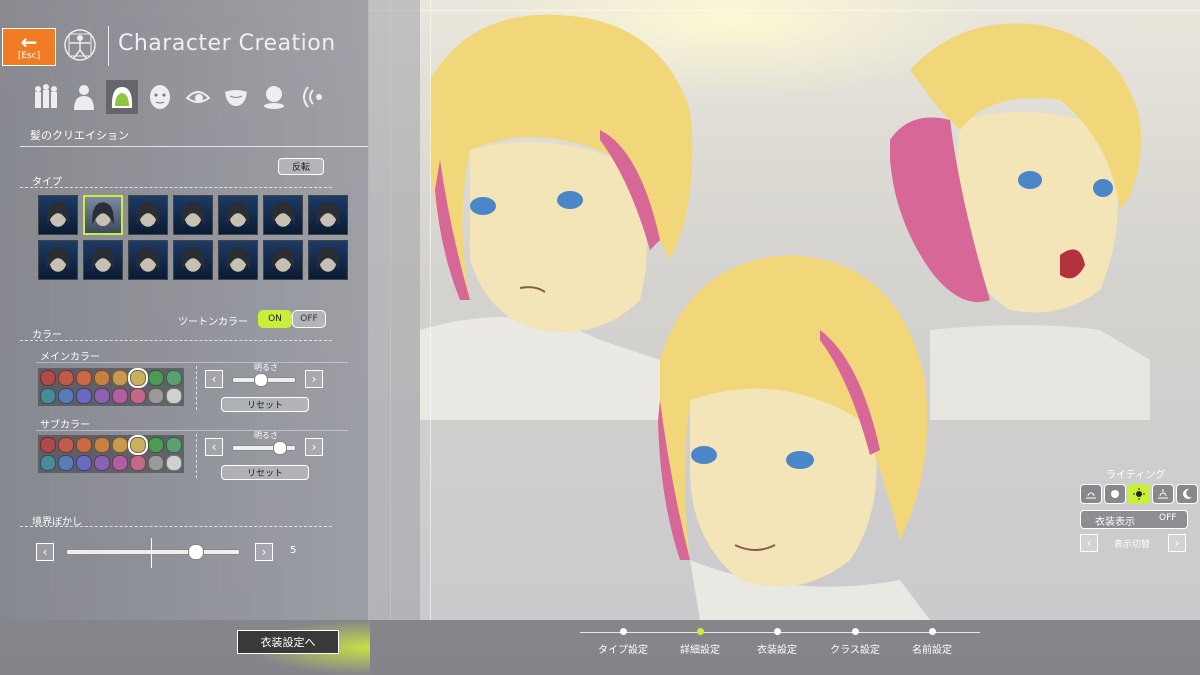  What do you see at coordinates (1187, 494) in the screenshot?
I see `lighting-night-button` at bounding box center [1187, 494].